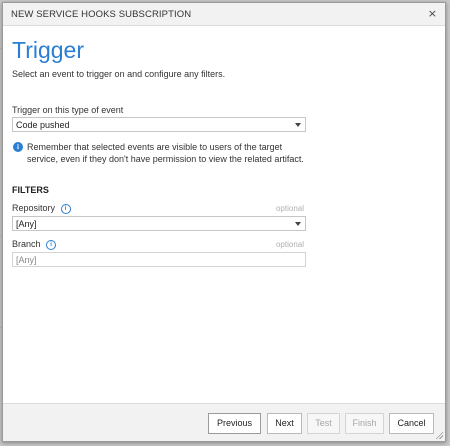  Describe the element at coordinates (43, 125) in the screenshot. I see `event-type-value: Code pushed` at that location.